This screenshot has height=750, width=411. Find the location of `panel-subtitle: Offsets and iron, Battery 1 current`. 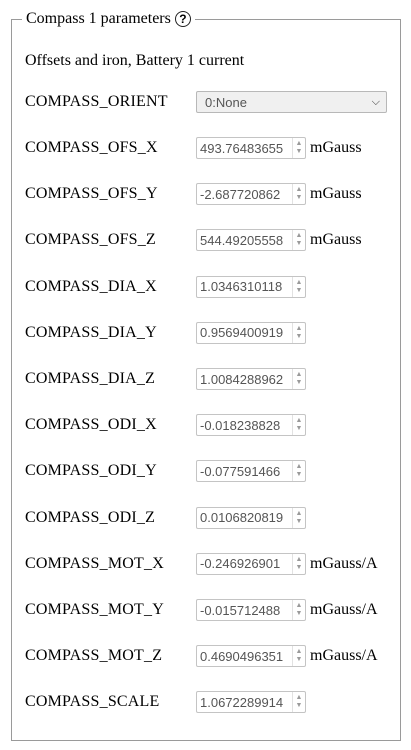

panel-subtitle: Offsets and iron, Battery 1 current is located at coordinates (135, 60).